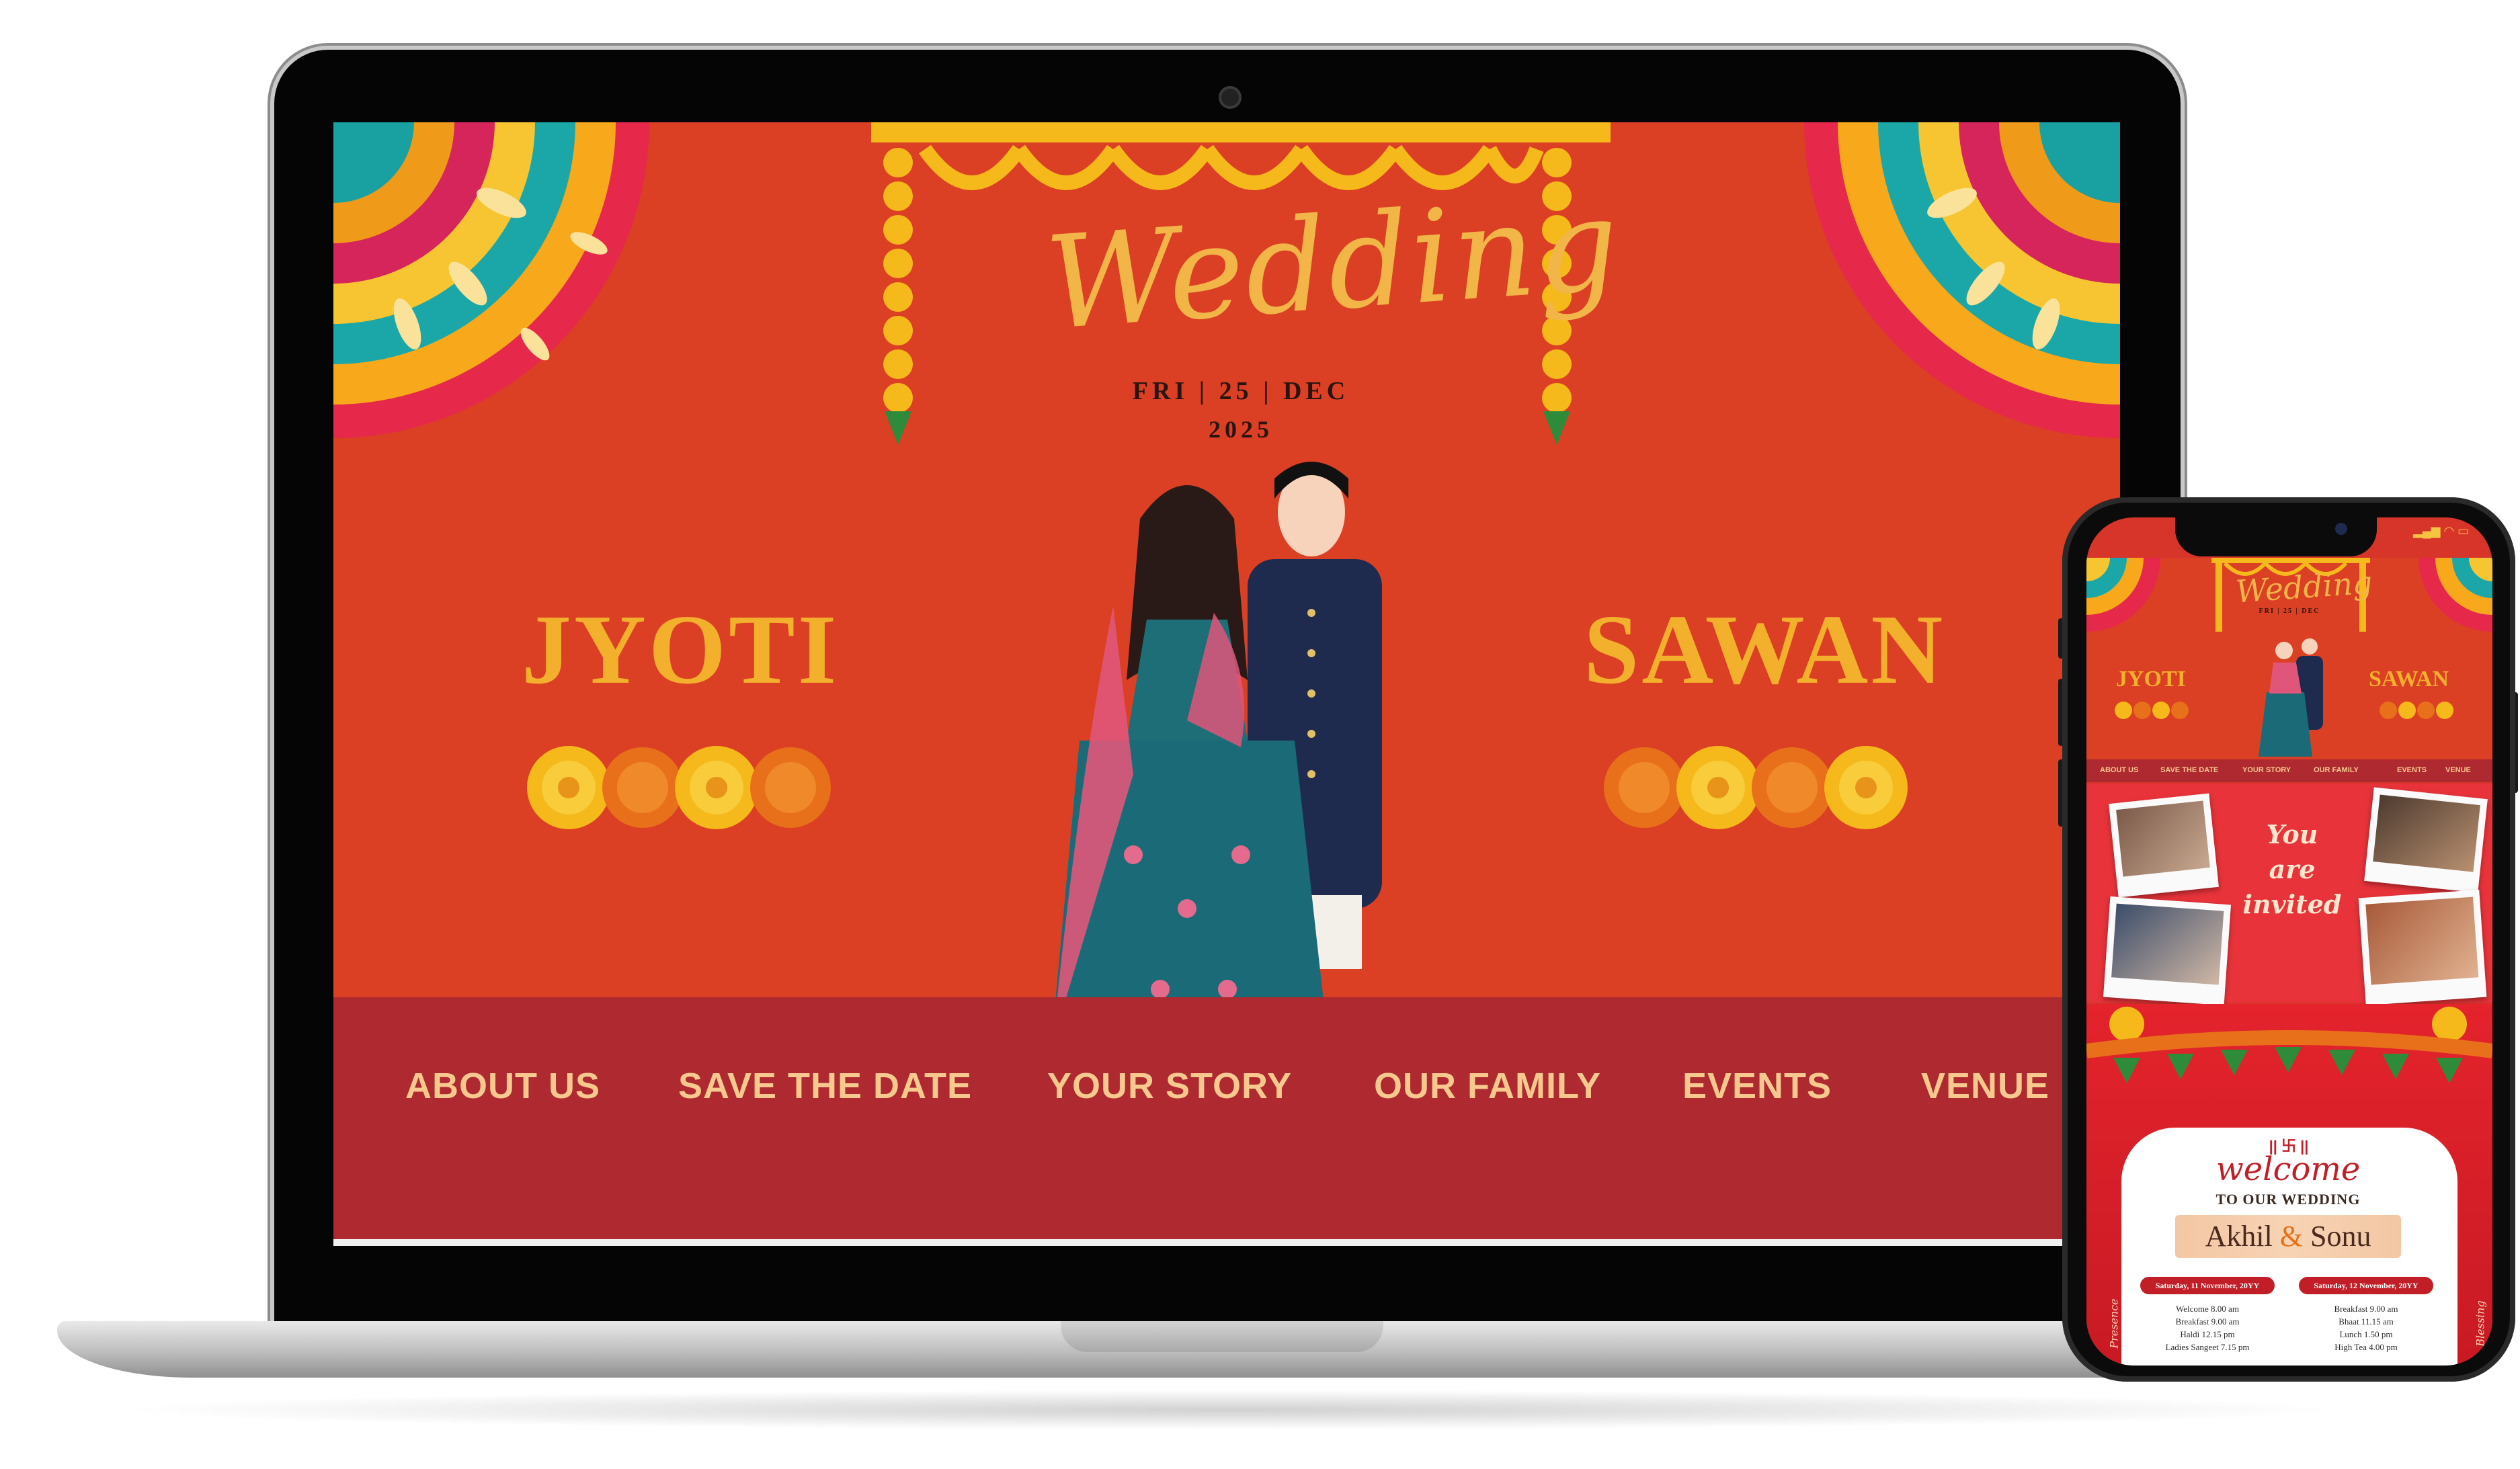 The width and height of the screenshot is (2520, 1469). Describe the element at coordinates (1488, 1086) in the screenshot. I see `nav-our-family: OUR FAMILY` at that location.